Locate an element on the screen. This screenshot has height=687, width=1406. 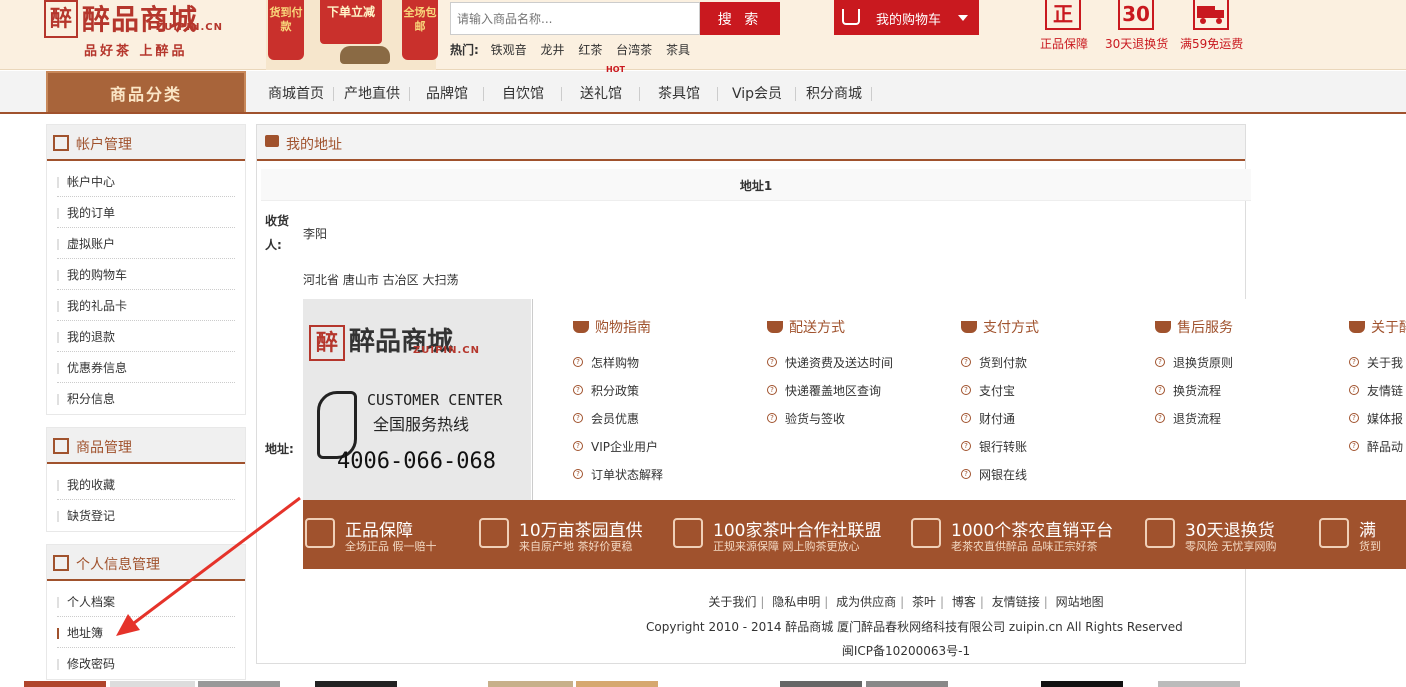
shield-icon is located at coordinates (320, 533).